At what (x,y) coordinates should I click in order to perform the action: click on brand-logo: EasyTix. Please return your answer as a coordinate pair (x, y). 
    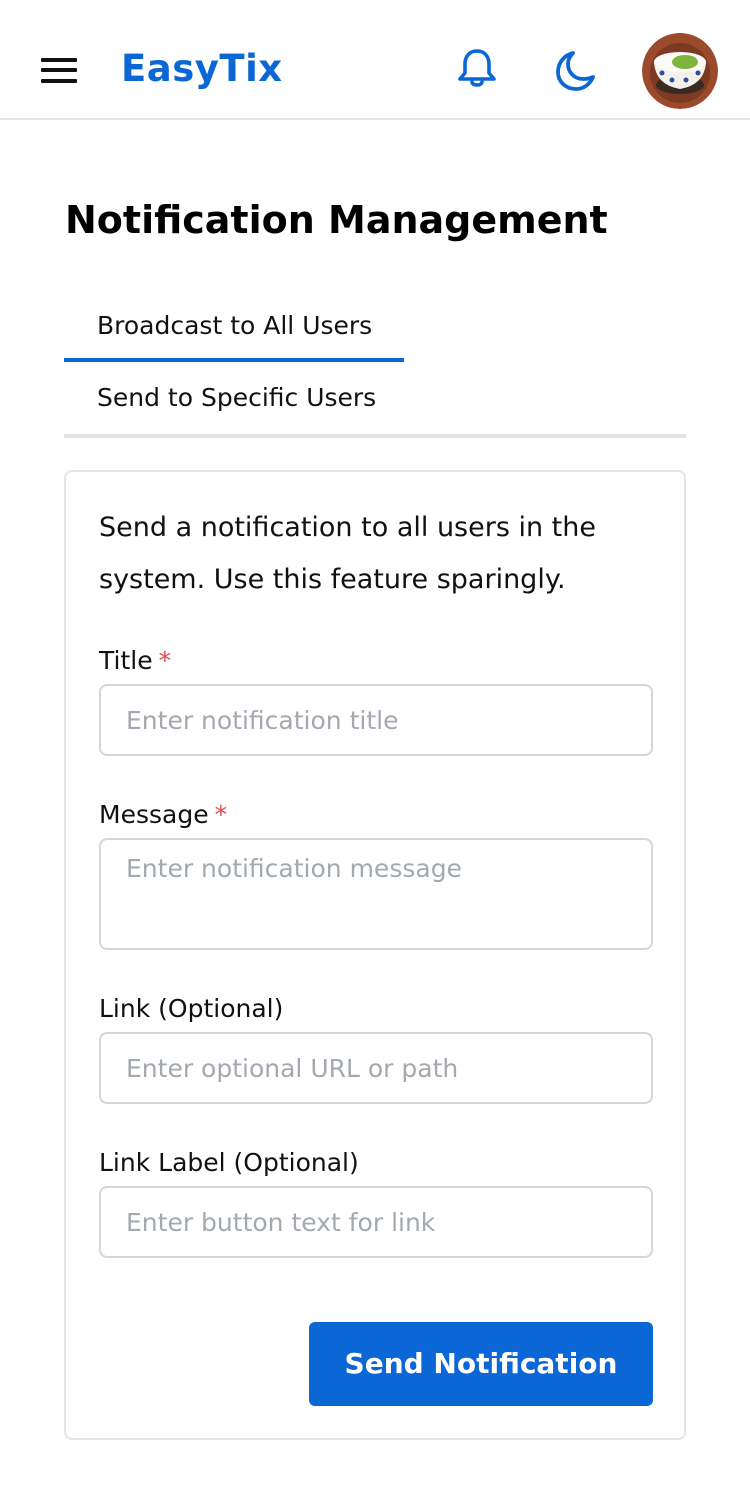
    Looking at the image, I should click on (202, 69).